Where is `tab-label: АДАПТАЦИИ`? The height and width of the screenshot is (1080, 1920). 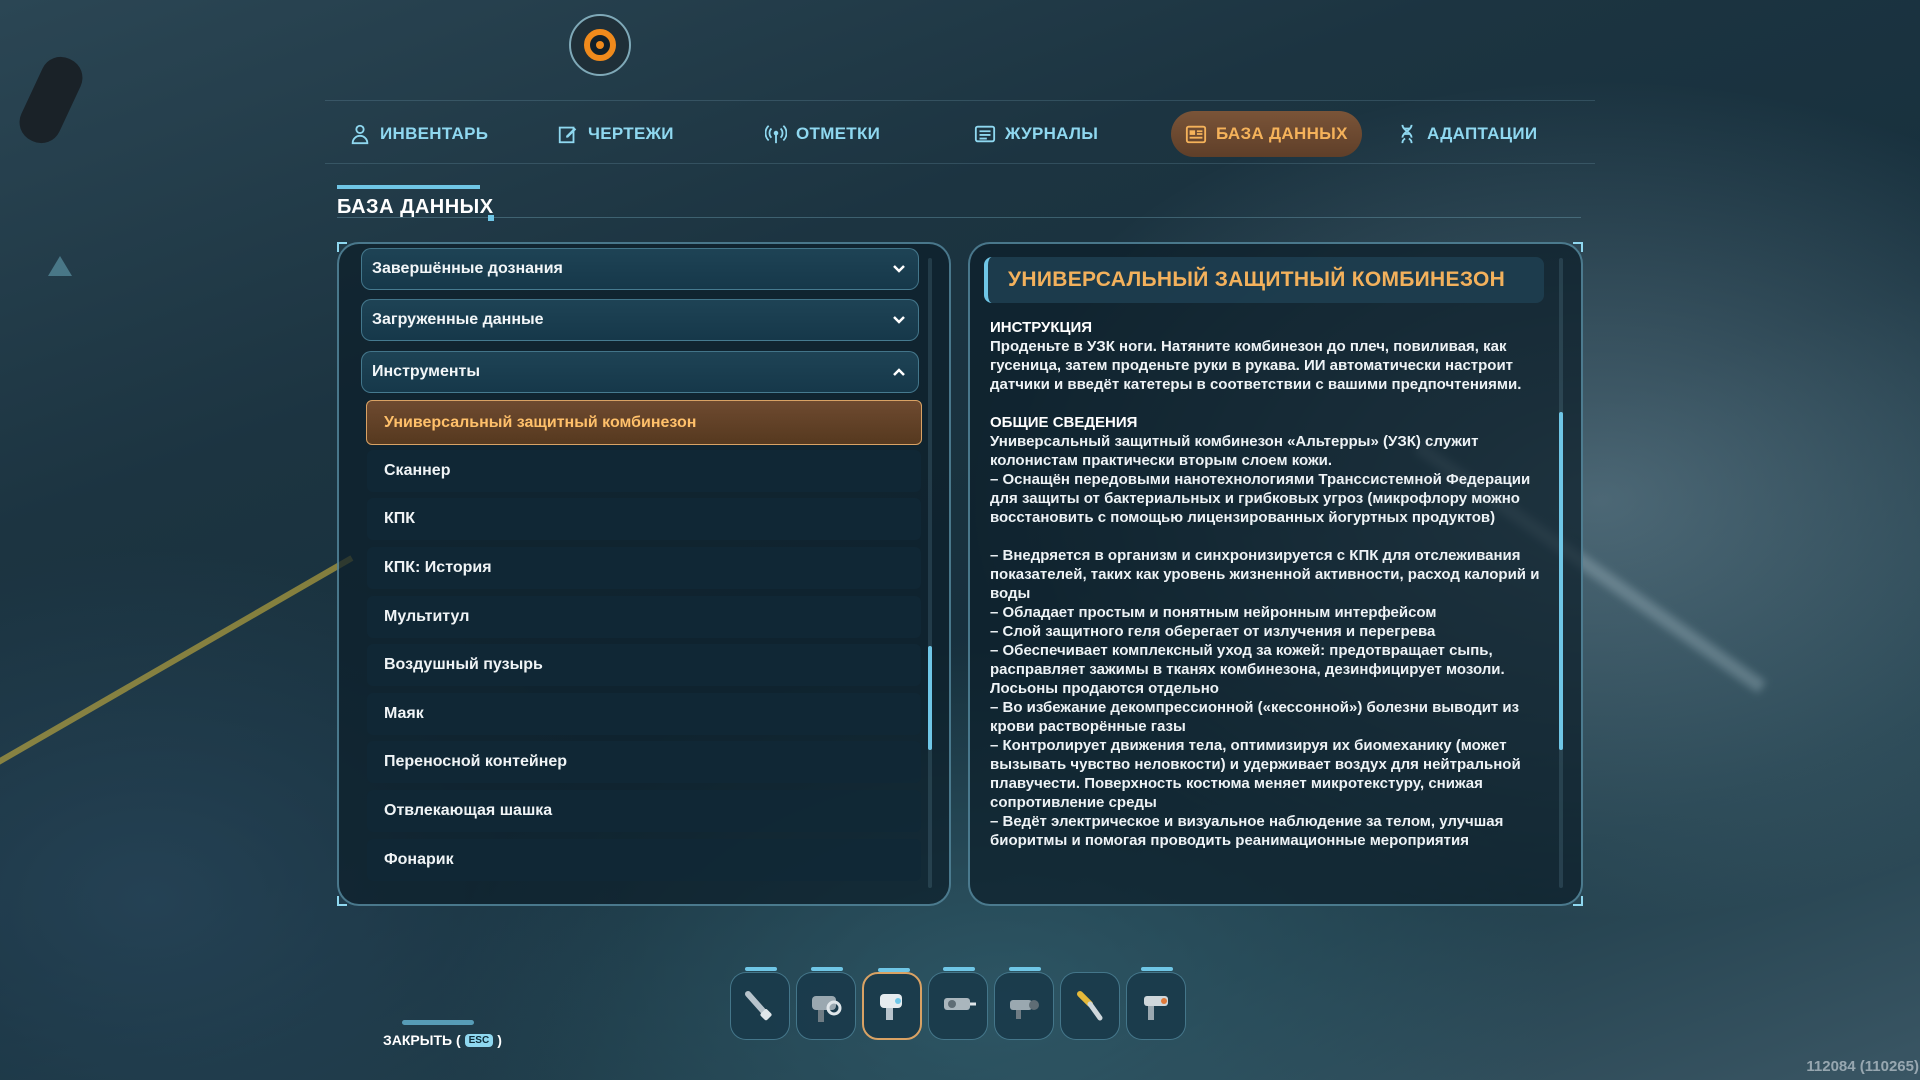 tab-label: АДАПТАЦИИ is located at coordinates (1482, 133).